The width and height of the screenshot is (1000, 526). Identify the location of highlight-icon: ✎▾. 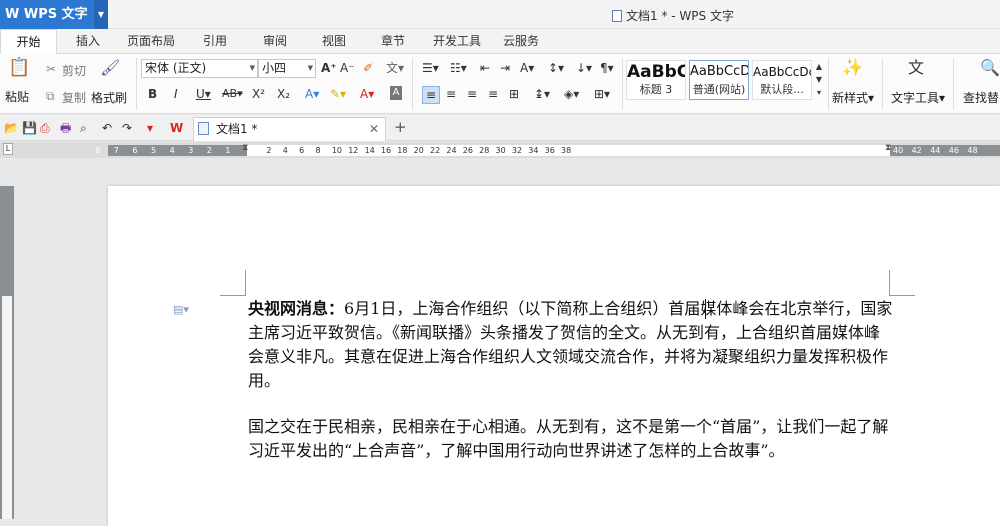
(338, 94).